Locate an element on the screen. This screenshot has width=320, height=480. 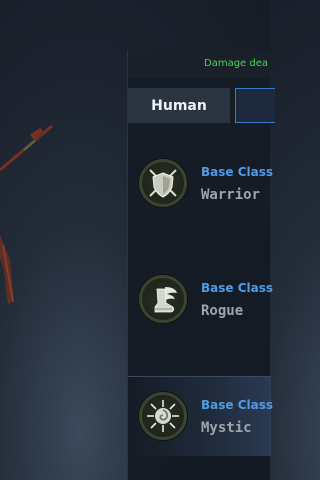
sun-spiral-icon is located at coordinates (163, 416).